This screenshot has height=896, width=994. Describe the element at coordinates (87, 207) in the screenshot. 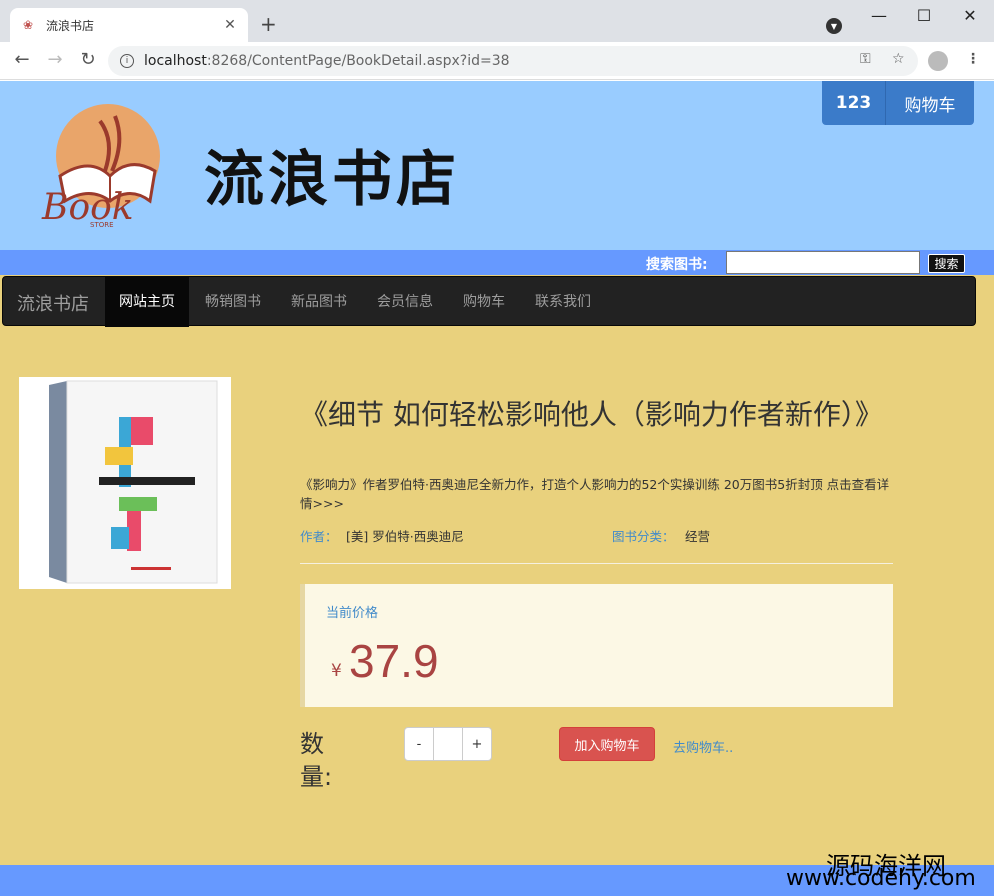

I see `svg-text: Book` at that location.